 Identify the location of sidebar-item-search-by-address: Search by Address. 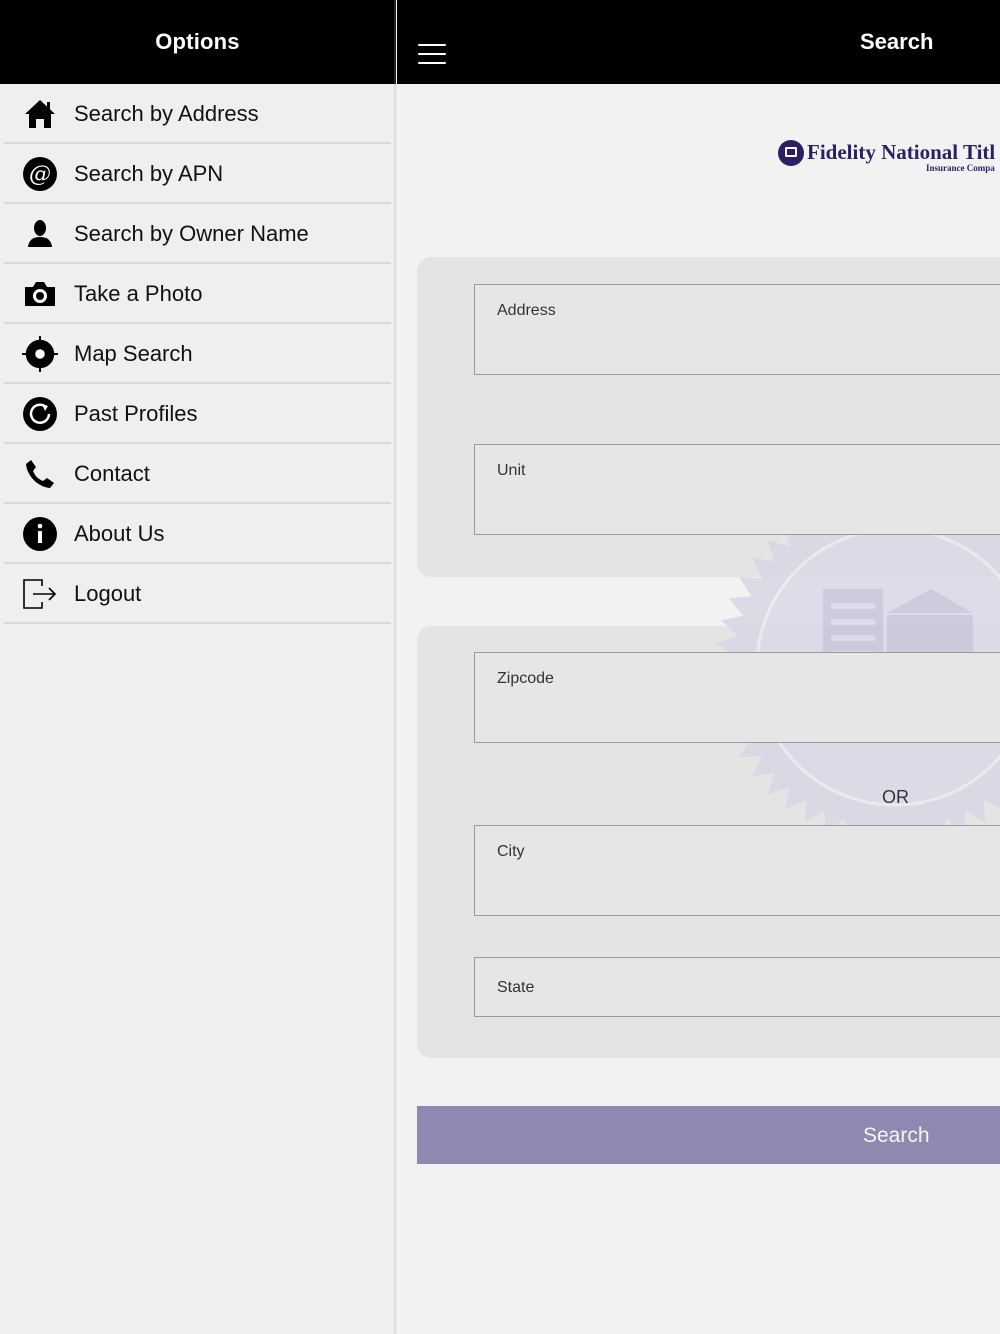
(197, 114).